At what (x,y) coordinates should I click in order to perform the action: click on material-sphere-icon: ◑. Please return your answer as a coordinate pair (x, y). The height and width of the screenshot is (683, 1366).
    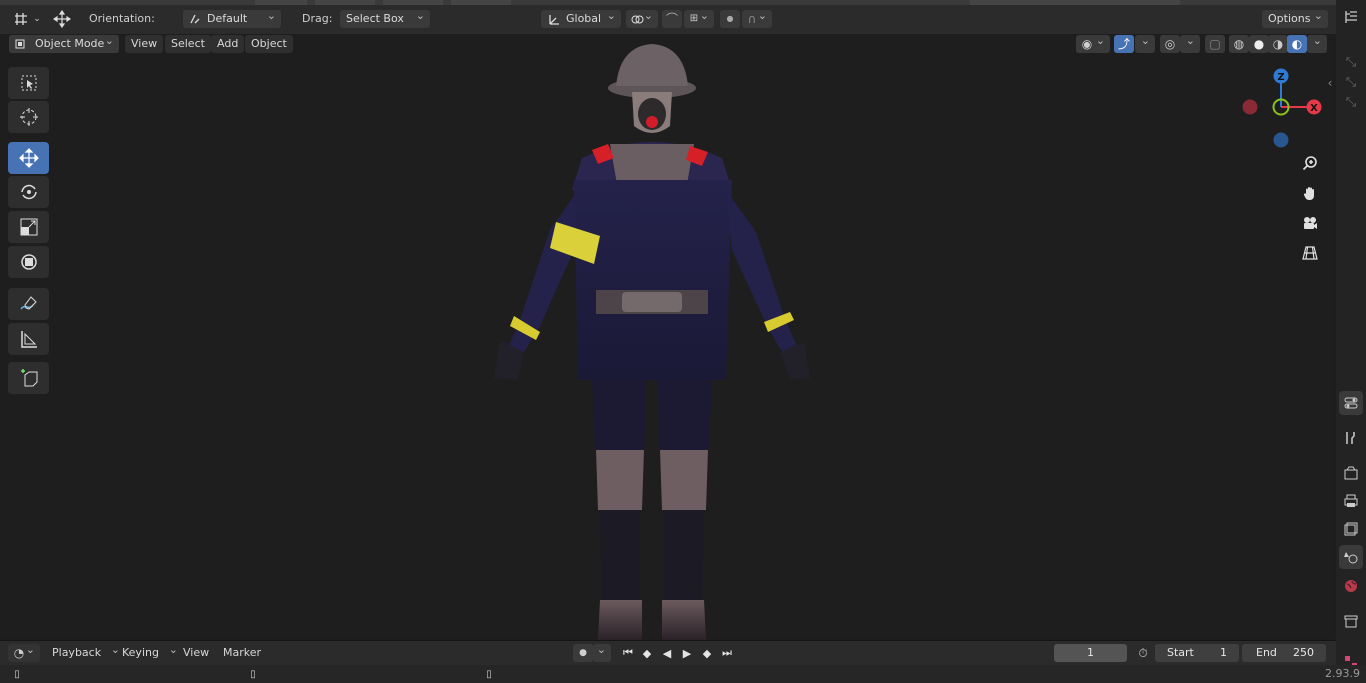
    Looking at the image, I should click on (1278, 44).